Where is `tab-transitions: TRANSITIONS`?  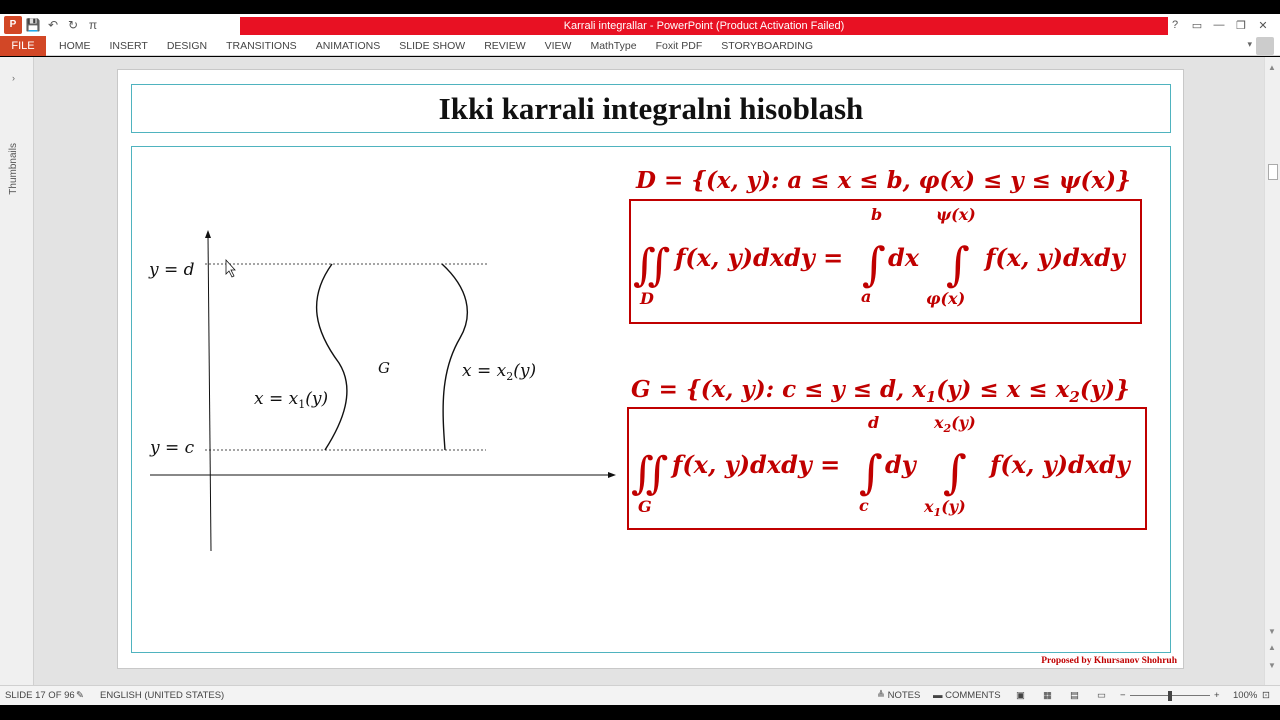 tab-transitions: TRANSITIONS is located at coordinates (262, 46).